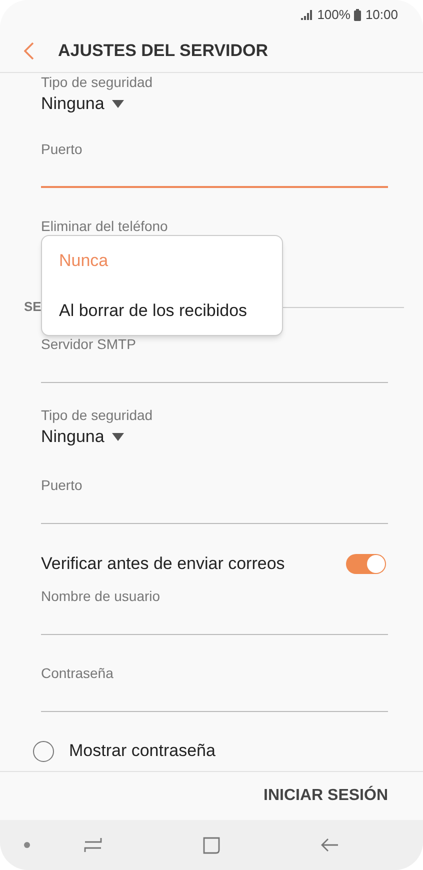 The image size is (423, 870). Describe the element at coordinates (142, 751) in the screenshot. I see `option-label: Mostrar contraseña` at that location.